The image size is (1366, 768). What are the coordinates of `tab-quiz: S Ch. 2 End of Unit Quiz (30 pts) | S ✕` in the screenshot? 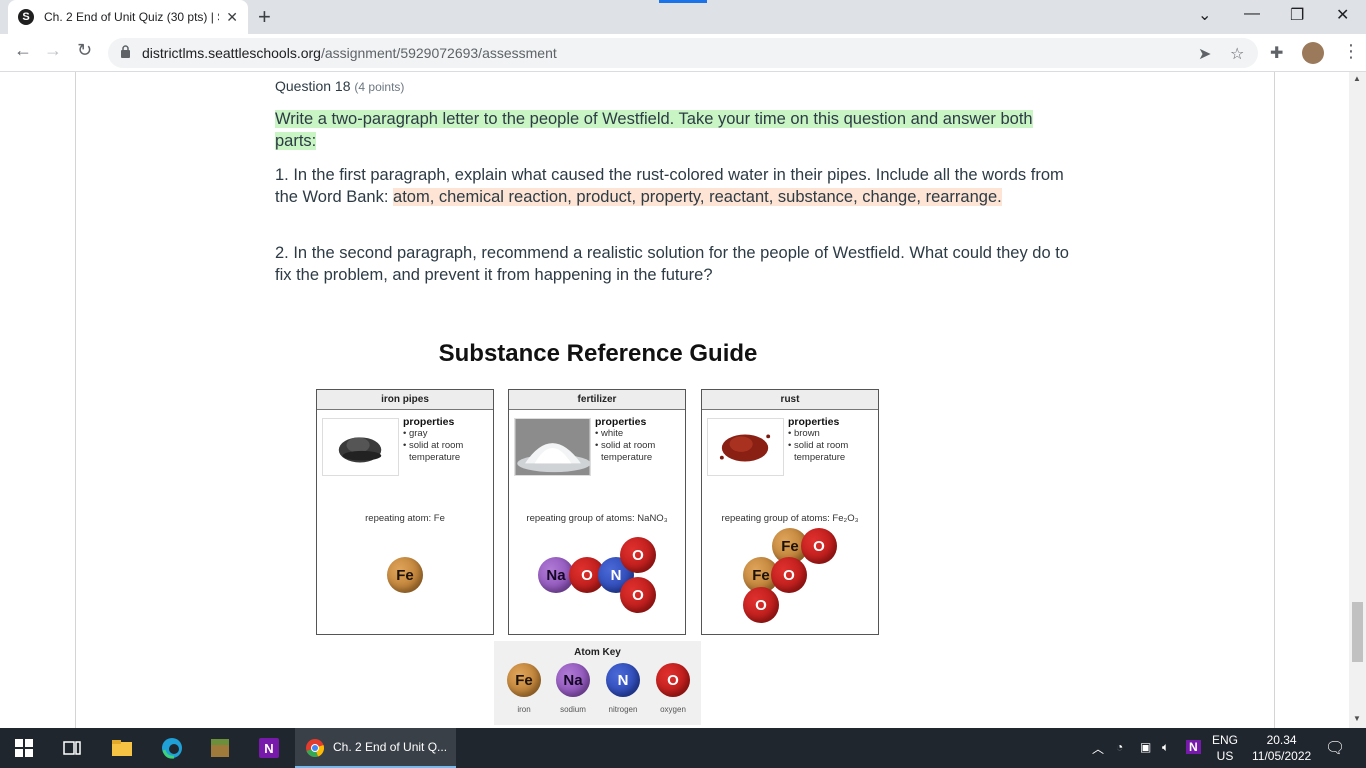 It's located at (128, 17).